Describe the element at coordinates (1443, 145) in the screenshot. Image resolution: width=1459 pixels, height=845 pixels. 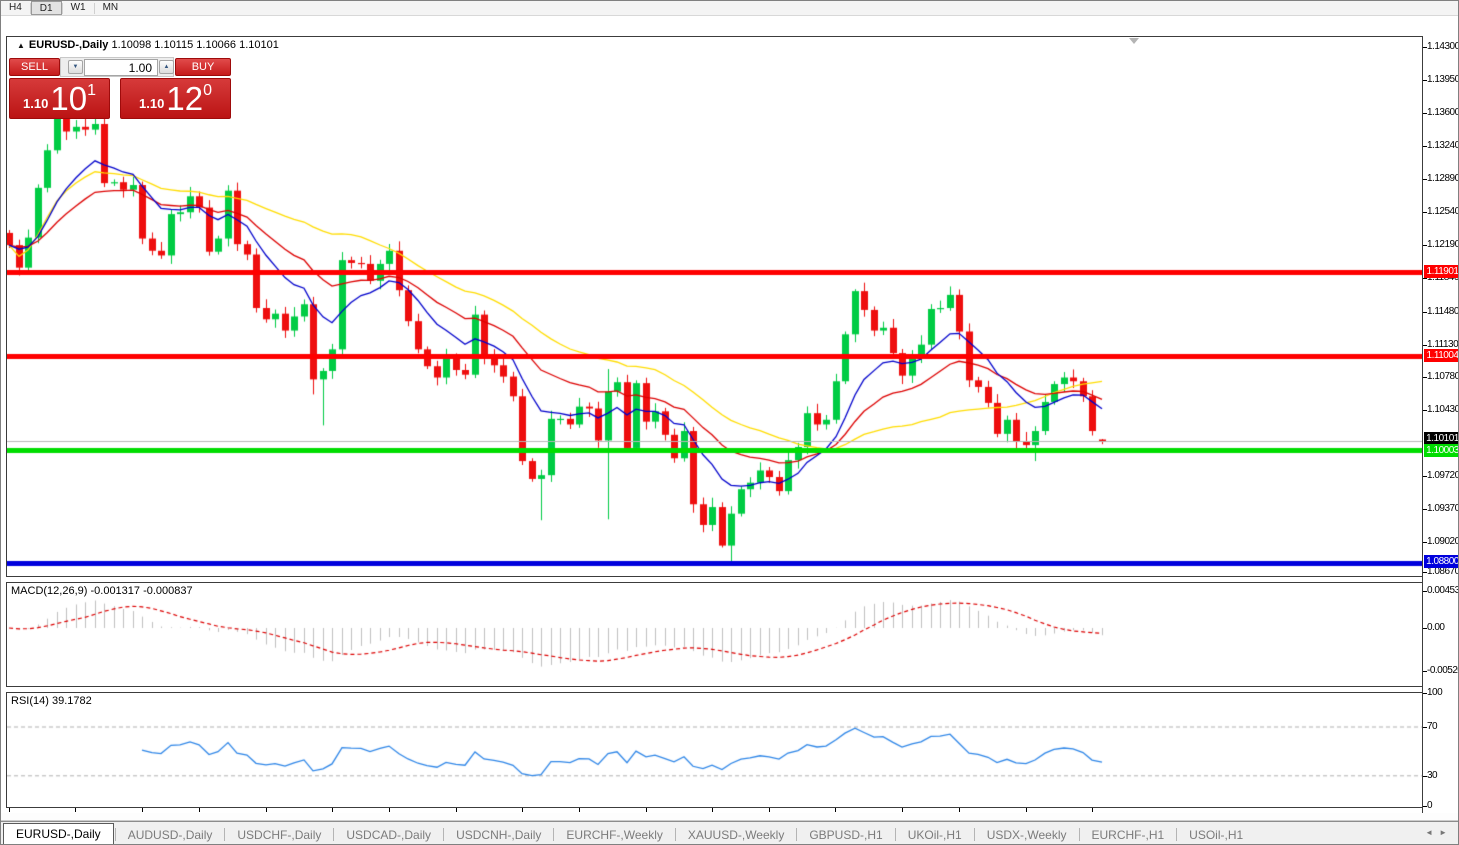
I see `price-axis-label: 1.13240` at that location.